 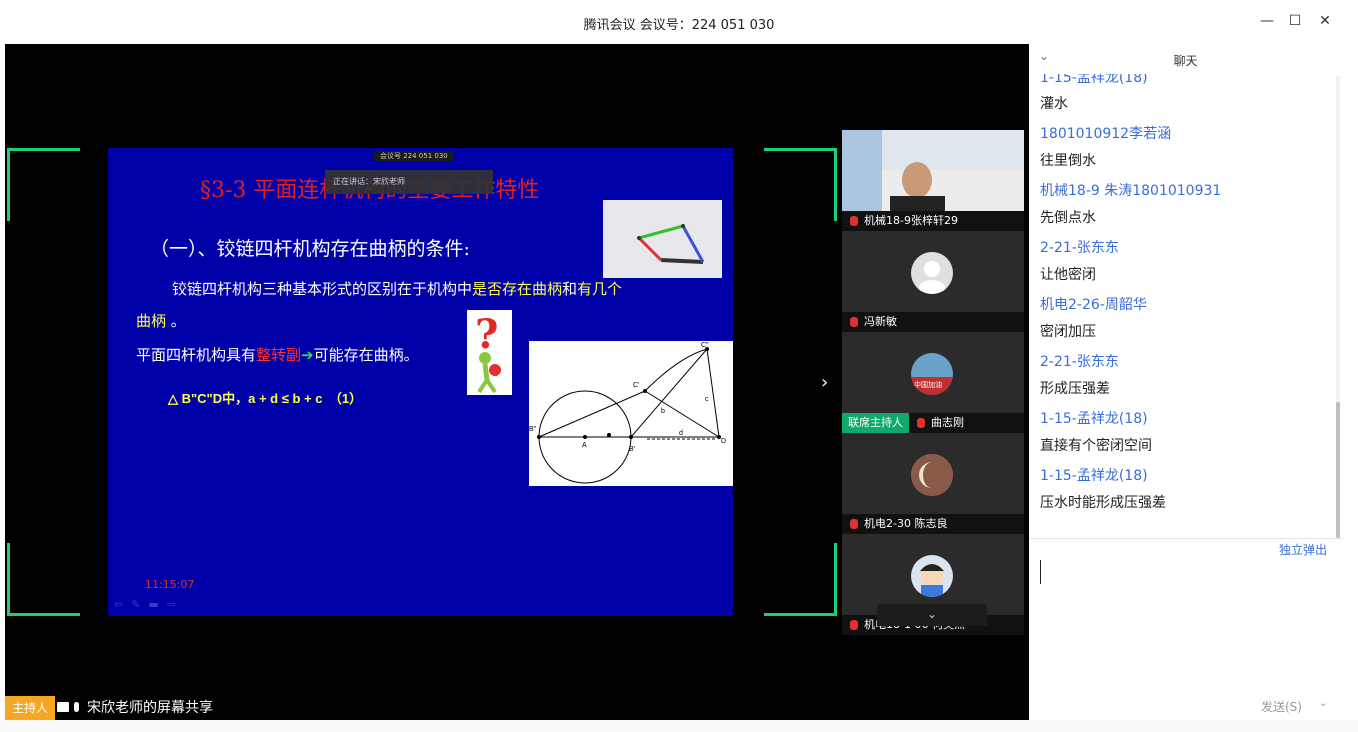 What do you see at coordinates (1185, 538) in the screenshot?
I see `chat-divider` at bounding box center [1185, 538].